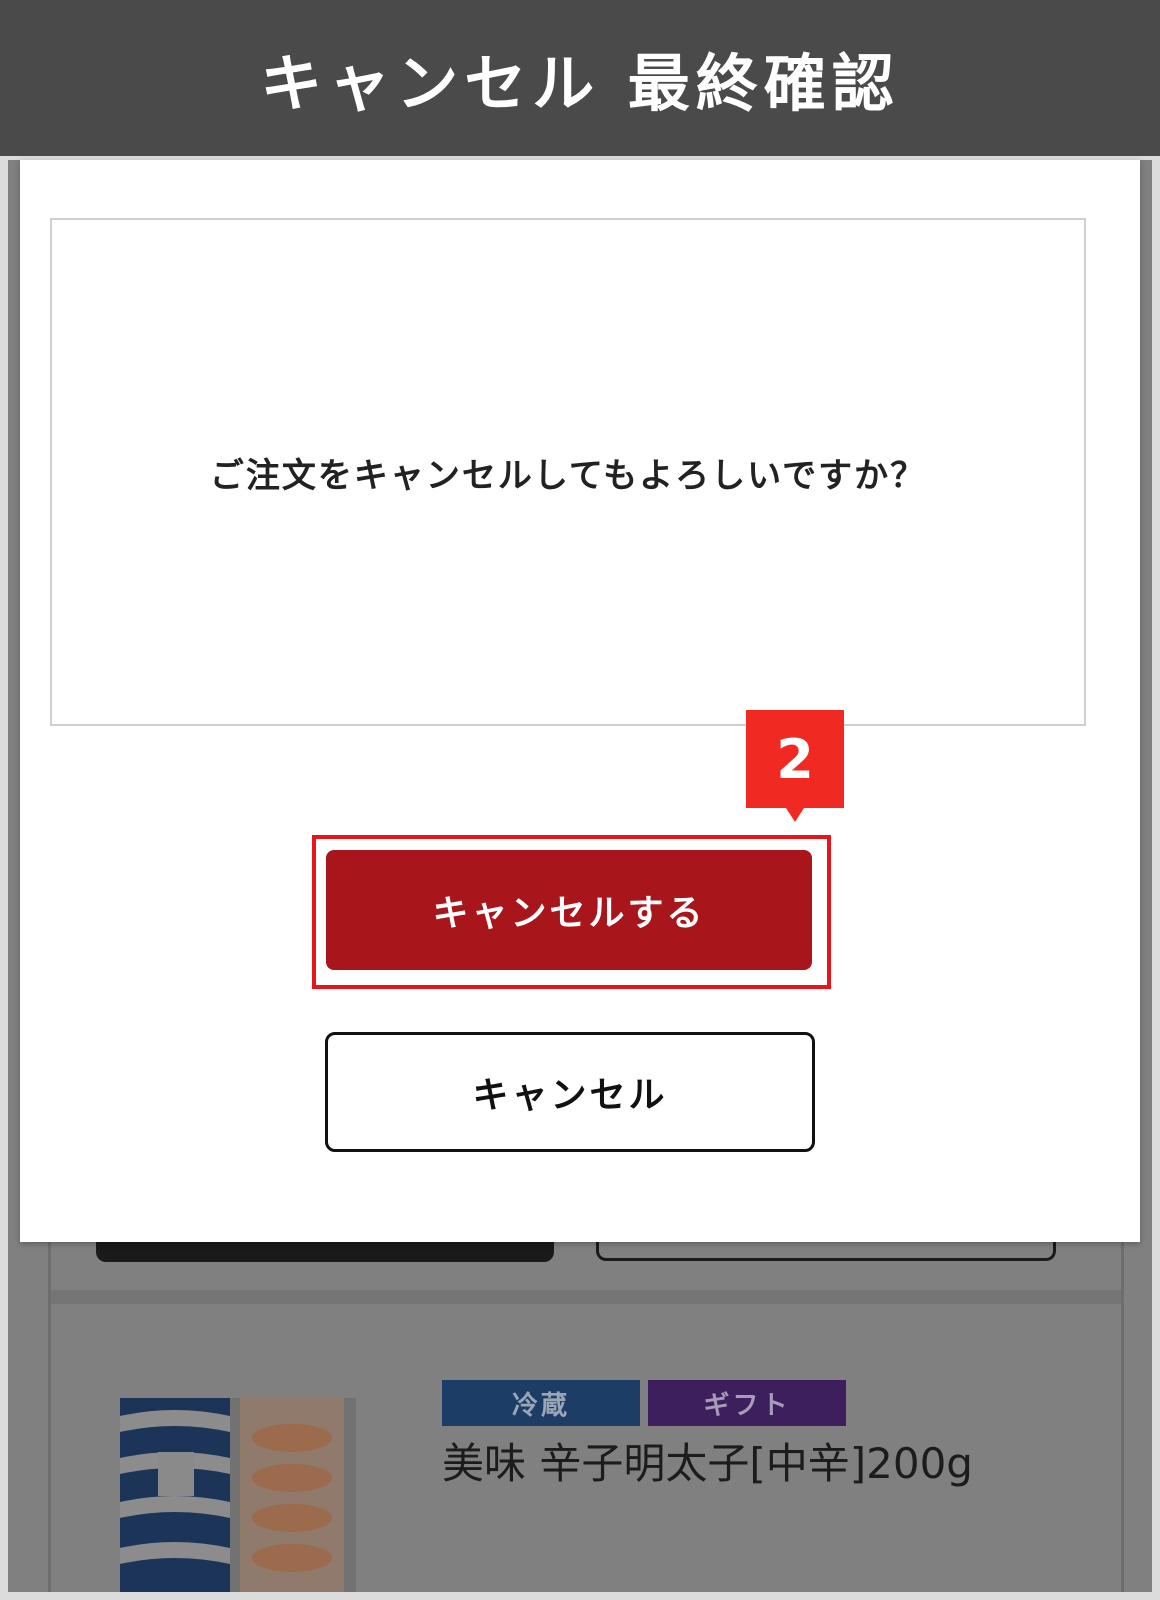  I want to click on tag-gift: ギフト, so click(747, 1403).